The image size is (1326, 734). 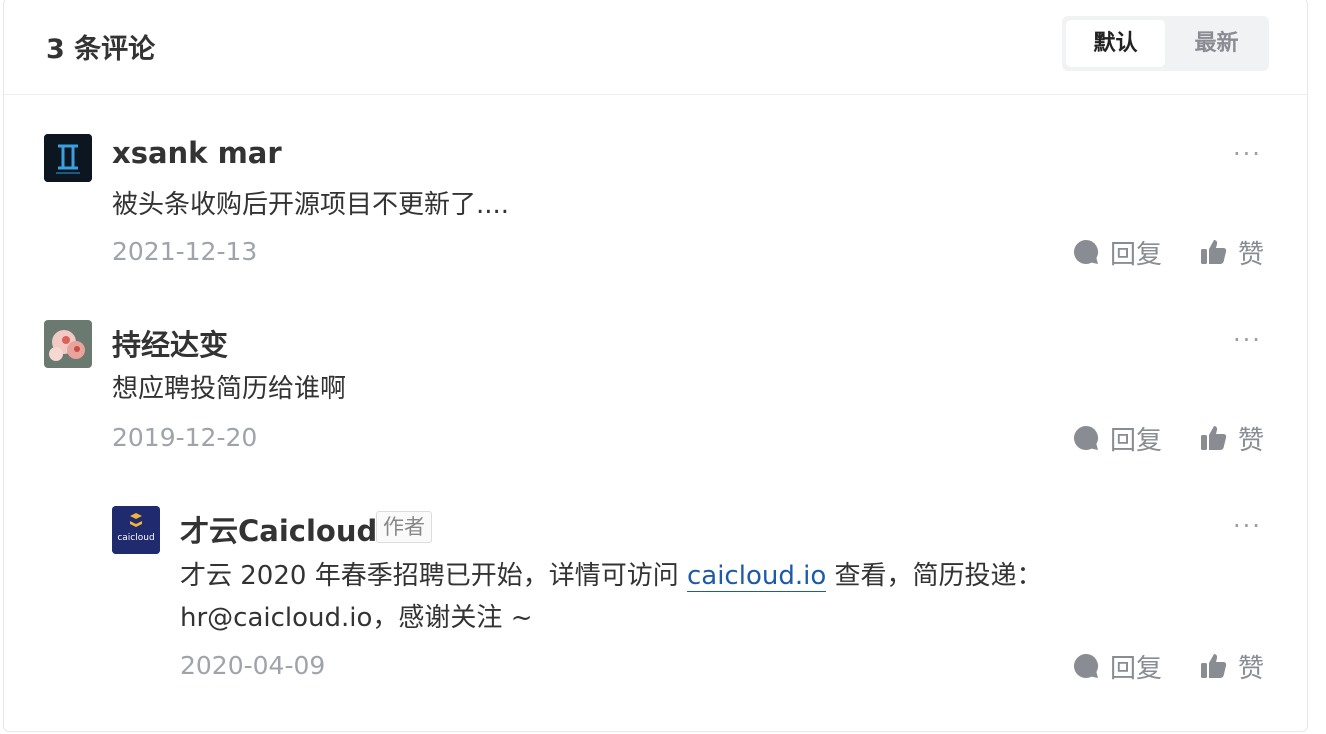 I want to click on flower-avatar-icon, so click(x=68, y=344).